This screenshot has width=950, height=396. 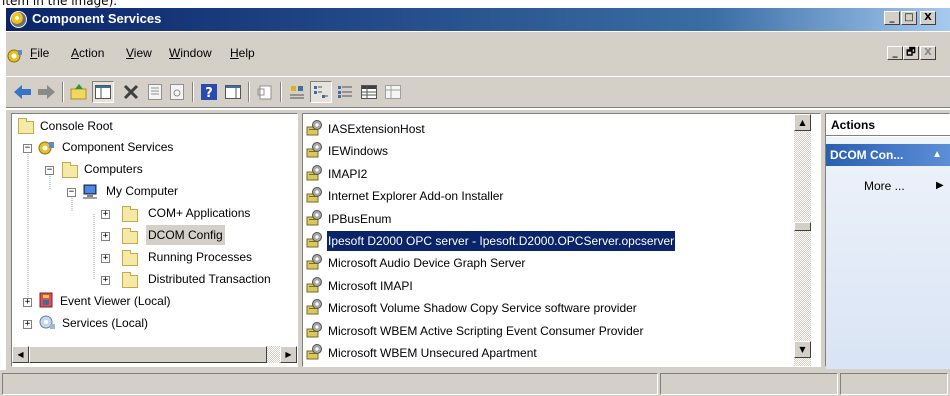 What do you see at coordinates (928, 53) in the screenshot?
I see `child-close-button: X` at bounding box center [928, 53].